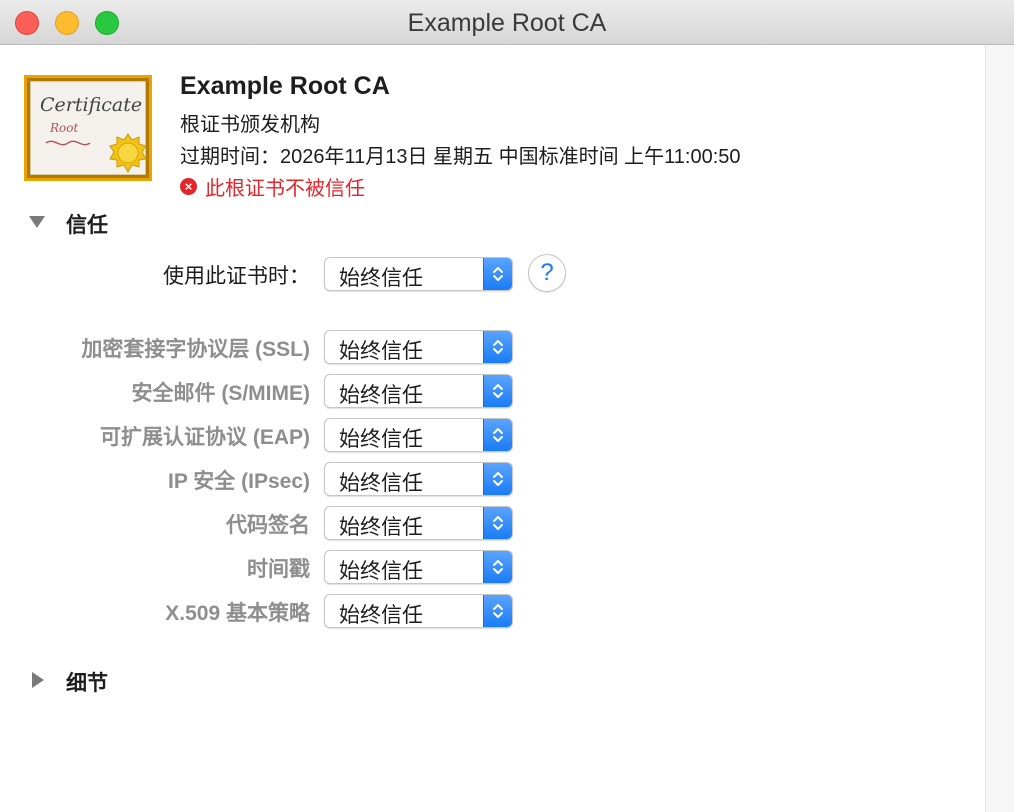  I want to click on error-icon: ×, so click(188, 186).